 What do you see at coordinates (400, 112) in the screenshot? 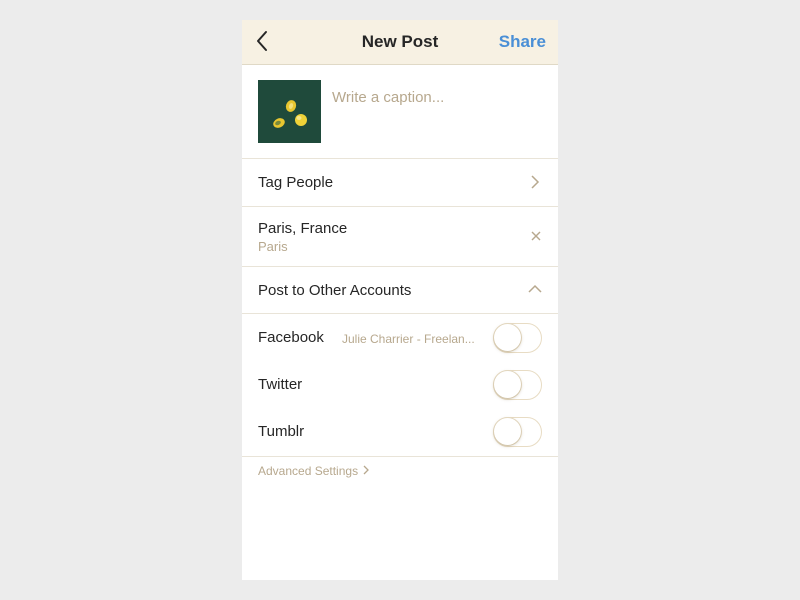
I see `caption-section` at bounding box center [400, 112].